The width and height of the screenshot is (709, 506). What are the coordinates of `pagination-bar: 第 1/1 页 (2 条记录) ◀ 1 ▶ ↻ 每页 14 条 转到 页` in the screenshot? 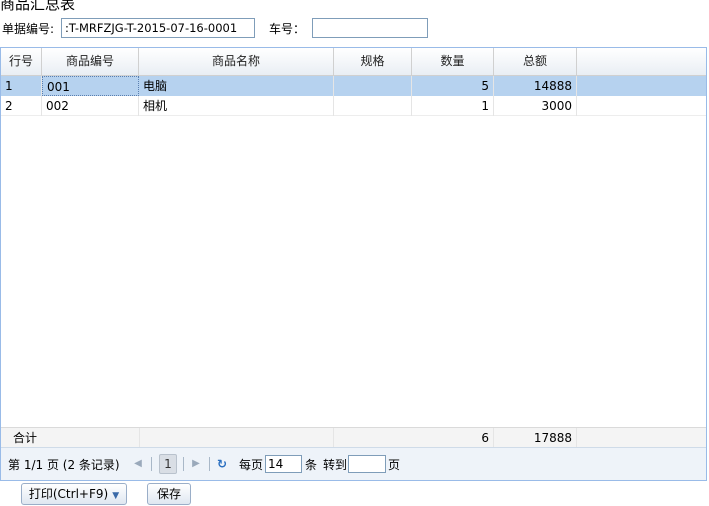 It's located at (353, 463).